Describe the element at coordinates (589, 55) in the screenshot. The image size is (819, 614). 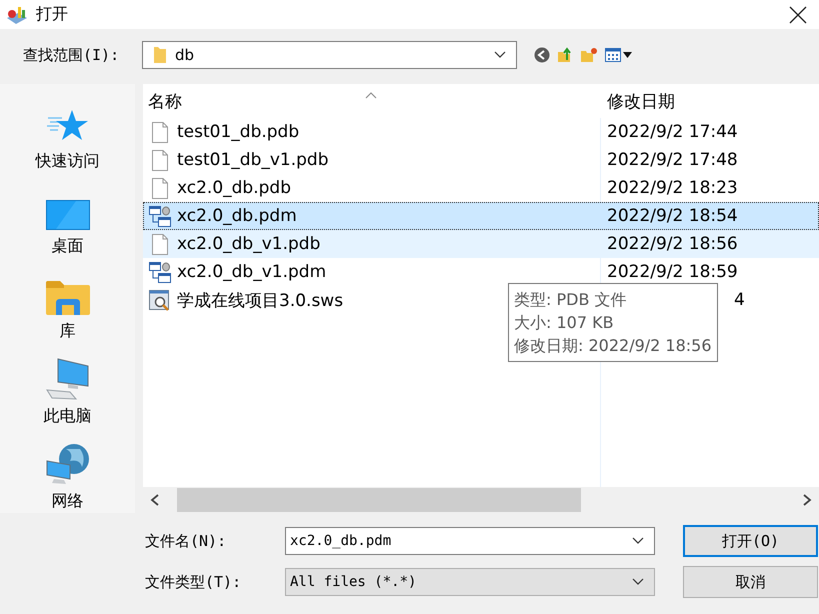
I see `new-folder-icon` at that location.